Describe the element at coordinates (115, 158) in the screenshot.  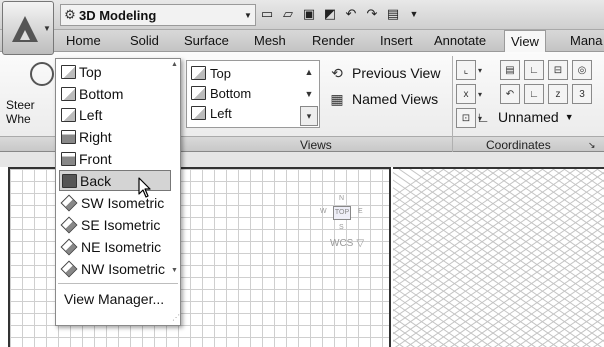
I see `menu-item-front: Front` at that location.